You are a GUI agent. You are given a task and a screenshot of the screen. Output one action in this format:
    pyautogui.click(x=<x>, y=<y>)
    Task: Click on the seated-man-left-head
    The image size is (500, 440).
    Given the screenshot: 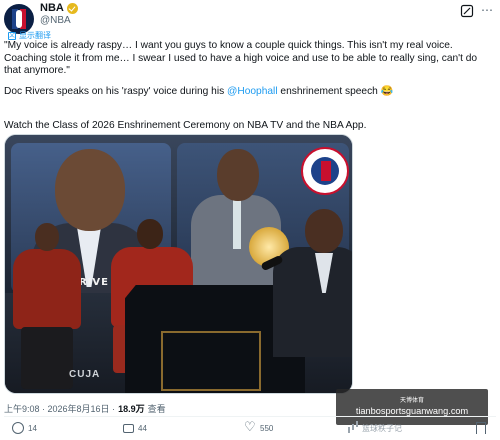 What is the action you would take?
    pyautogui.click(x=47, y=237)
    